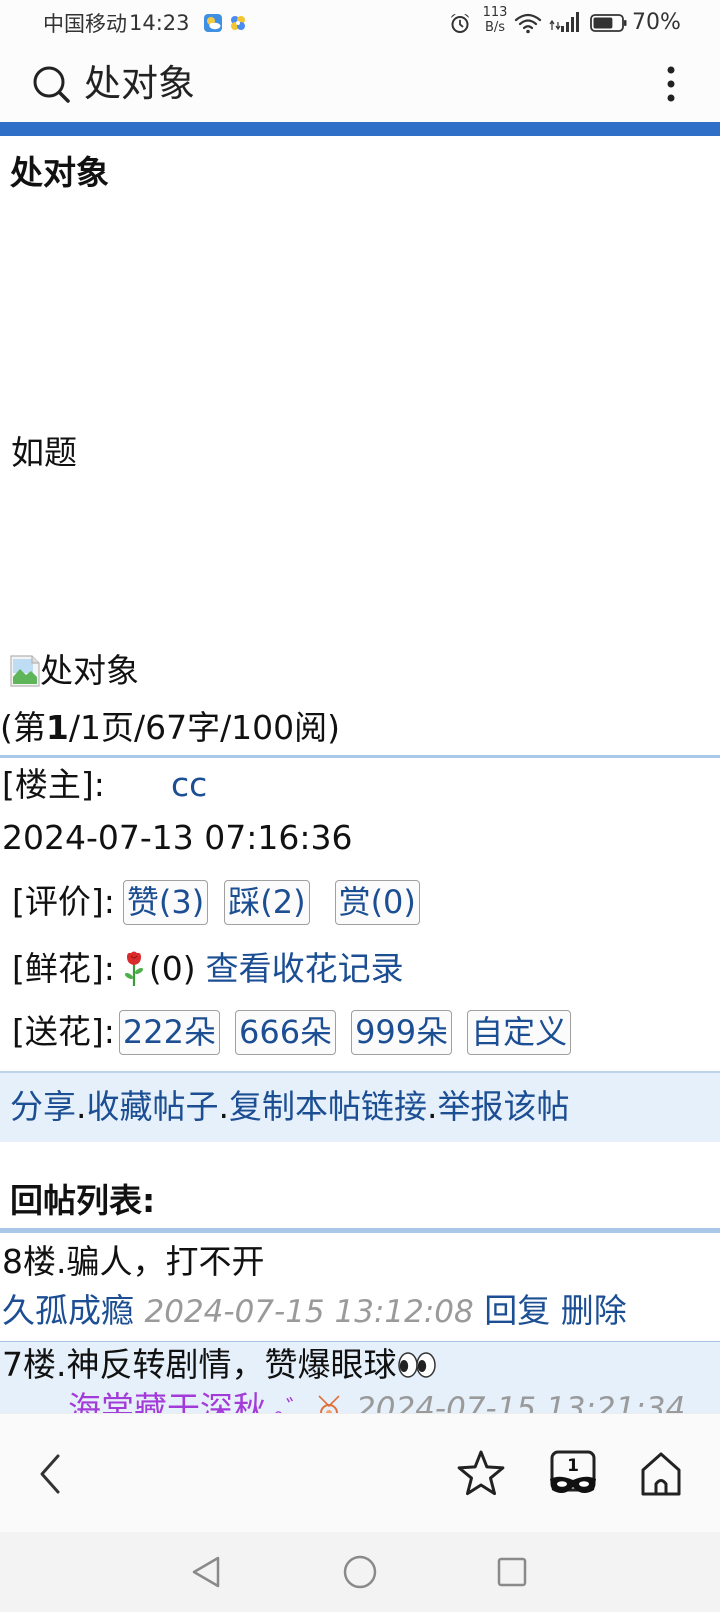  Describe the element at coordinates (661, 1476) in the screenshot. I see `home-icon` at that location.